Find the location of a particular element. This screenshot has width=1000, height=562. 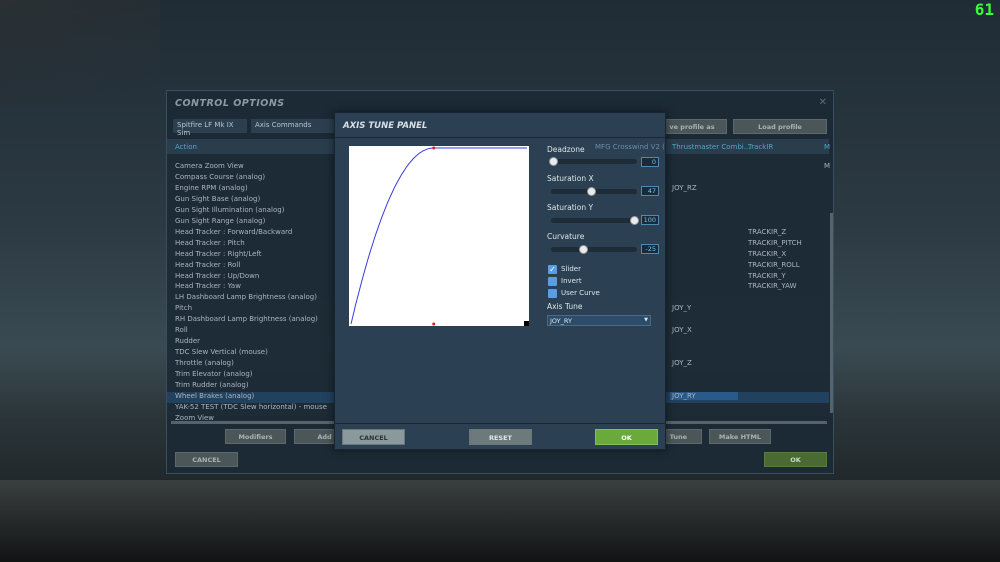

checkmark-icon: ✓ is located at coordinates (552, 269).